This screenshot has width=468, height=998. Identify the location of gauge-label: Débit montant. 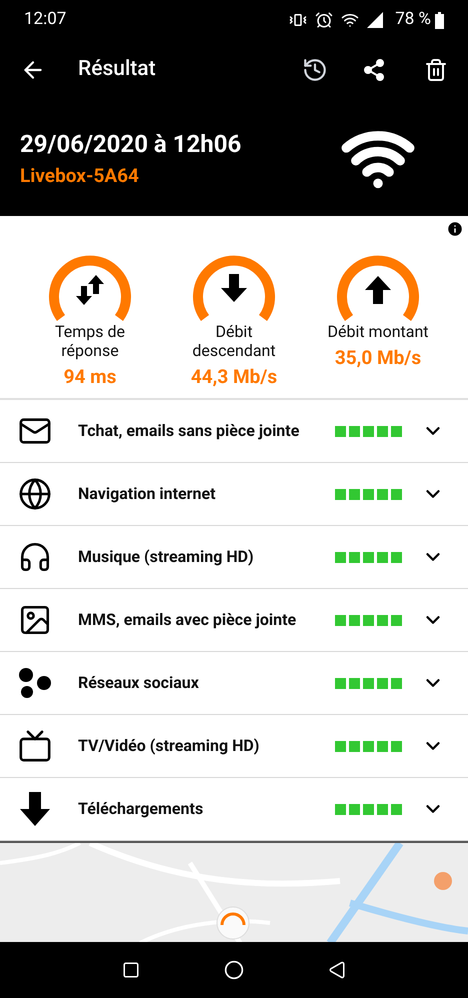
(378, 331).